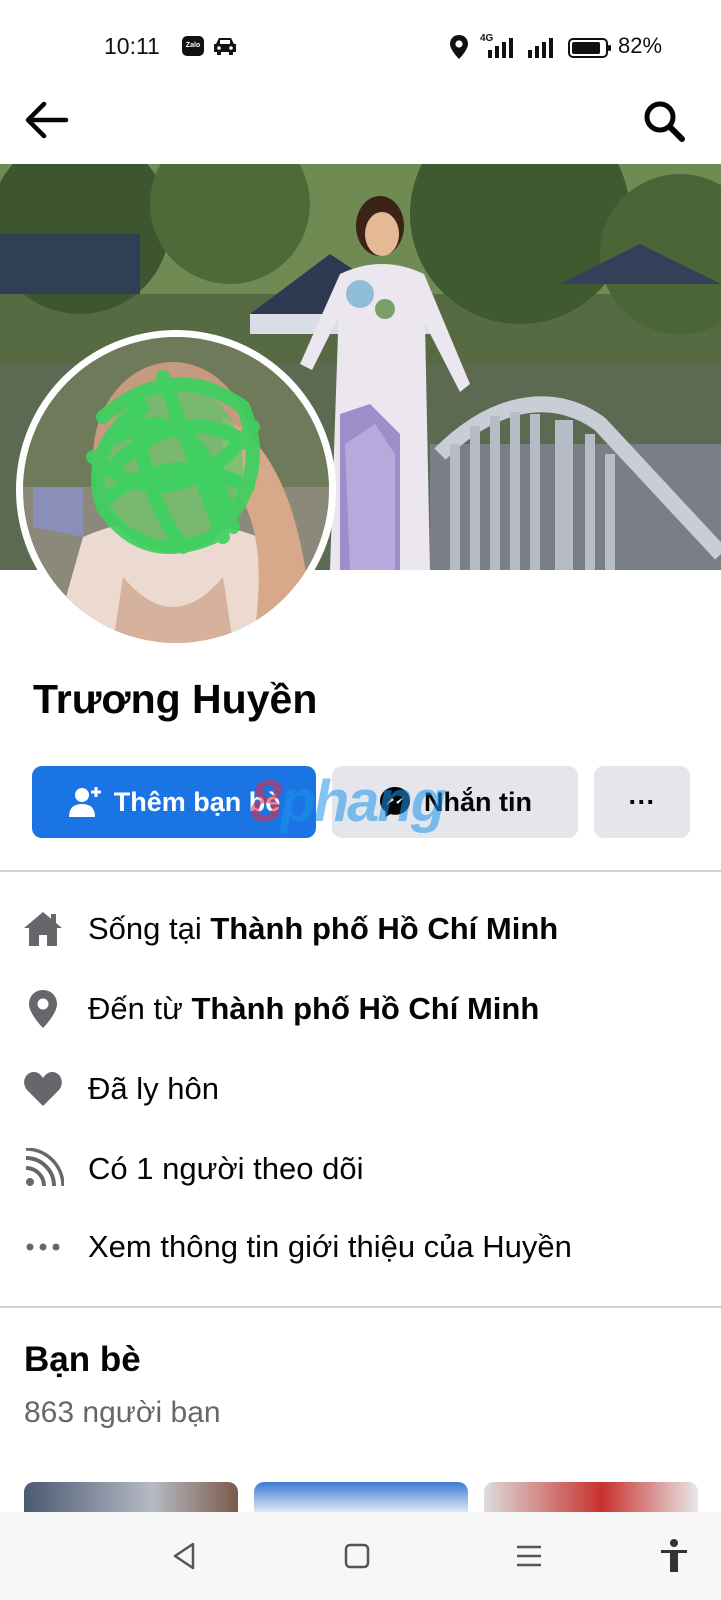  What do you see at coordinates (47, 120) in the screenshot?
I see `back-arrow-icon` at bounding box center [47, 120].